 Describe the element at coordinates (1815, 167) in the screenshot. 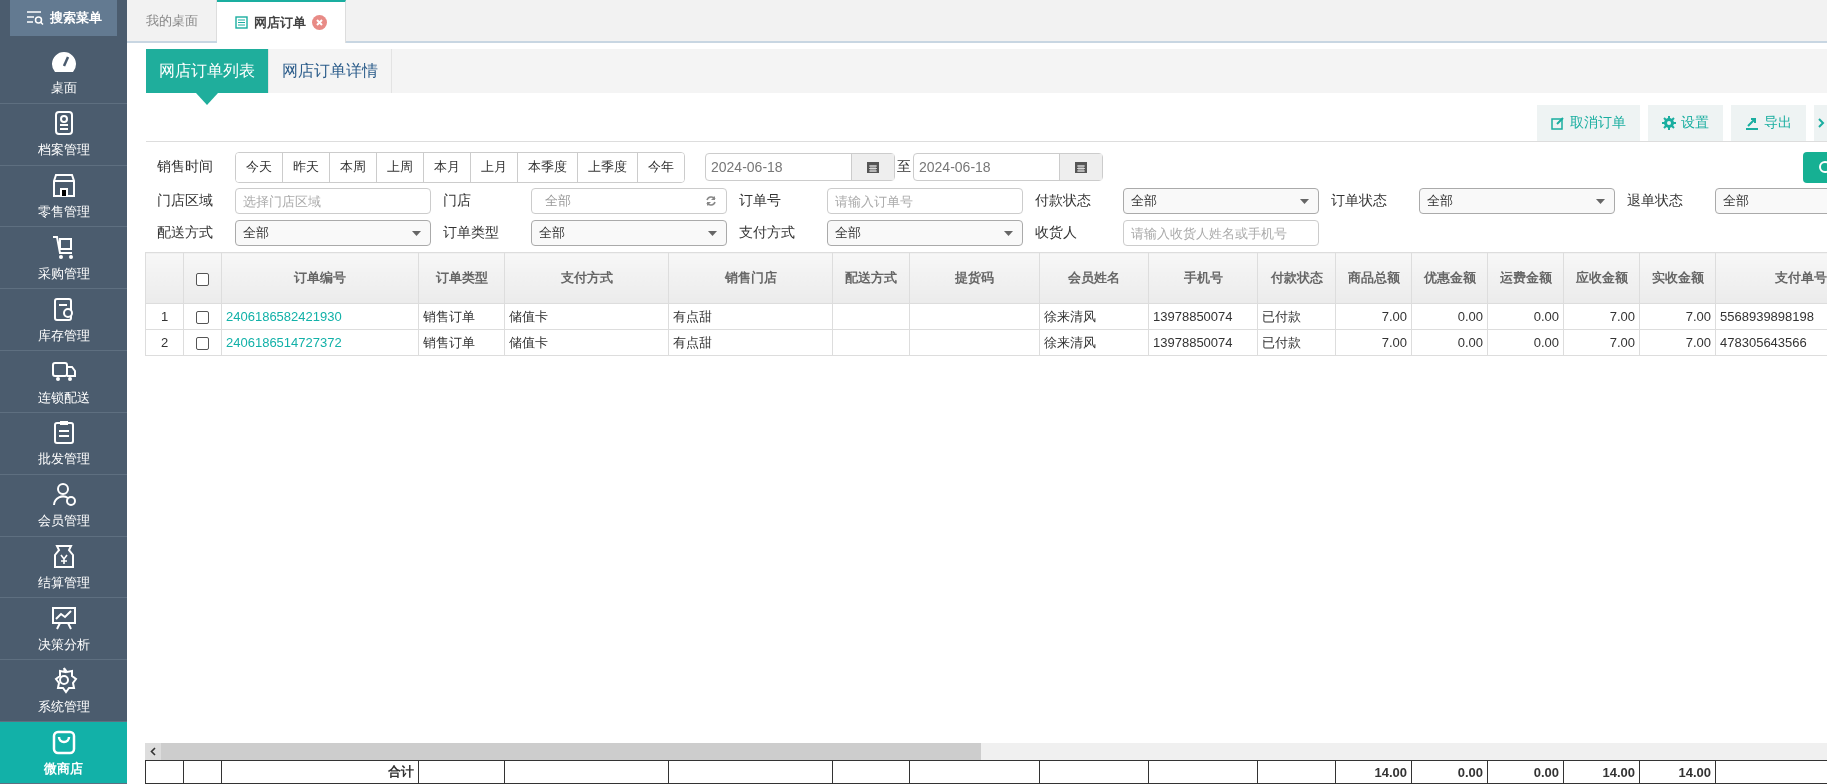

I see `search-button` at that location.